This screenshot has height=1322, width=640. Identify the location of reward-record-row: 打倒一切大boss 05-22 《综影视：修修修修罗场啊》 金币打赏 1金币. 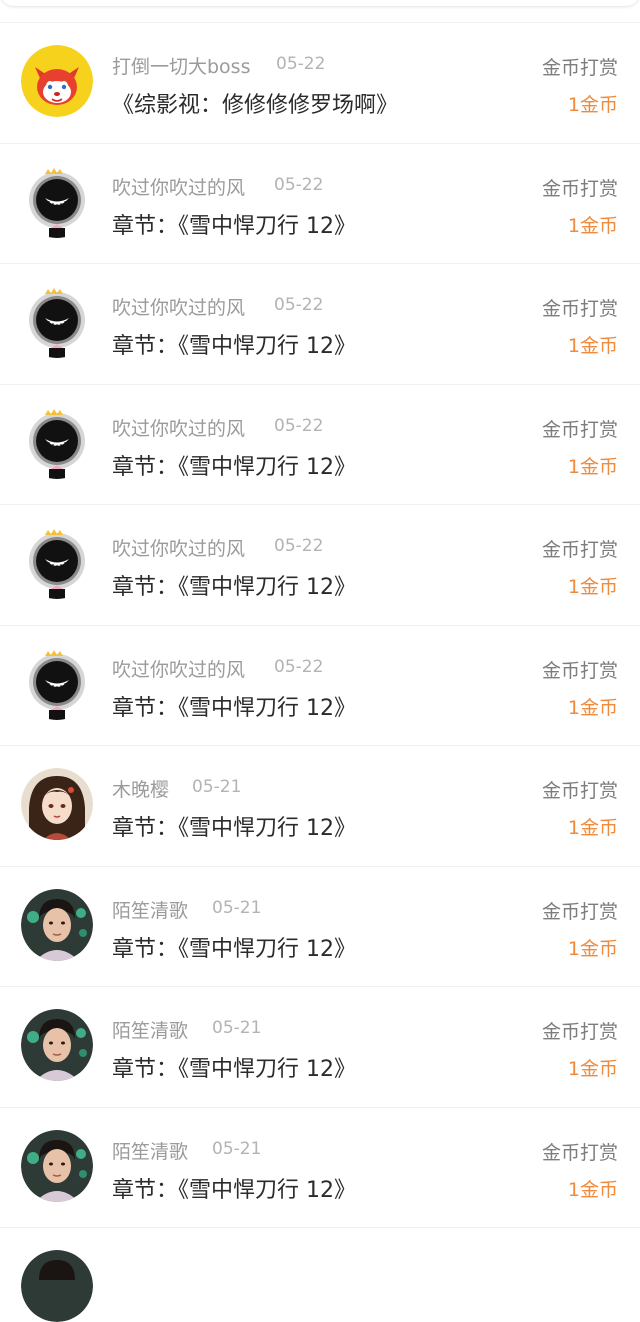
(320, 82).